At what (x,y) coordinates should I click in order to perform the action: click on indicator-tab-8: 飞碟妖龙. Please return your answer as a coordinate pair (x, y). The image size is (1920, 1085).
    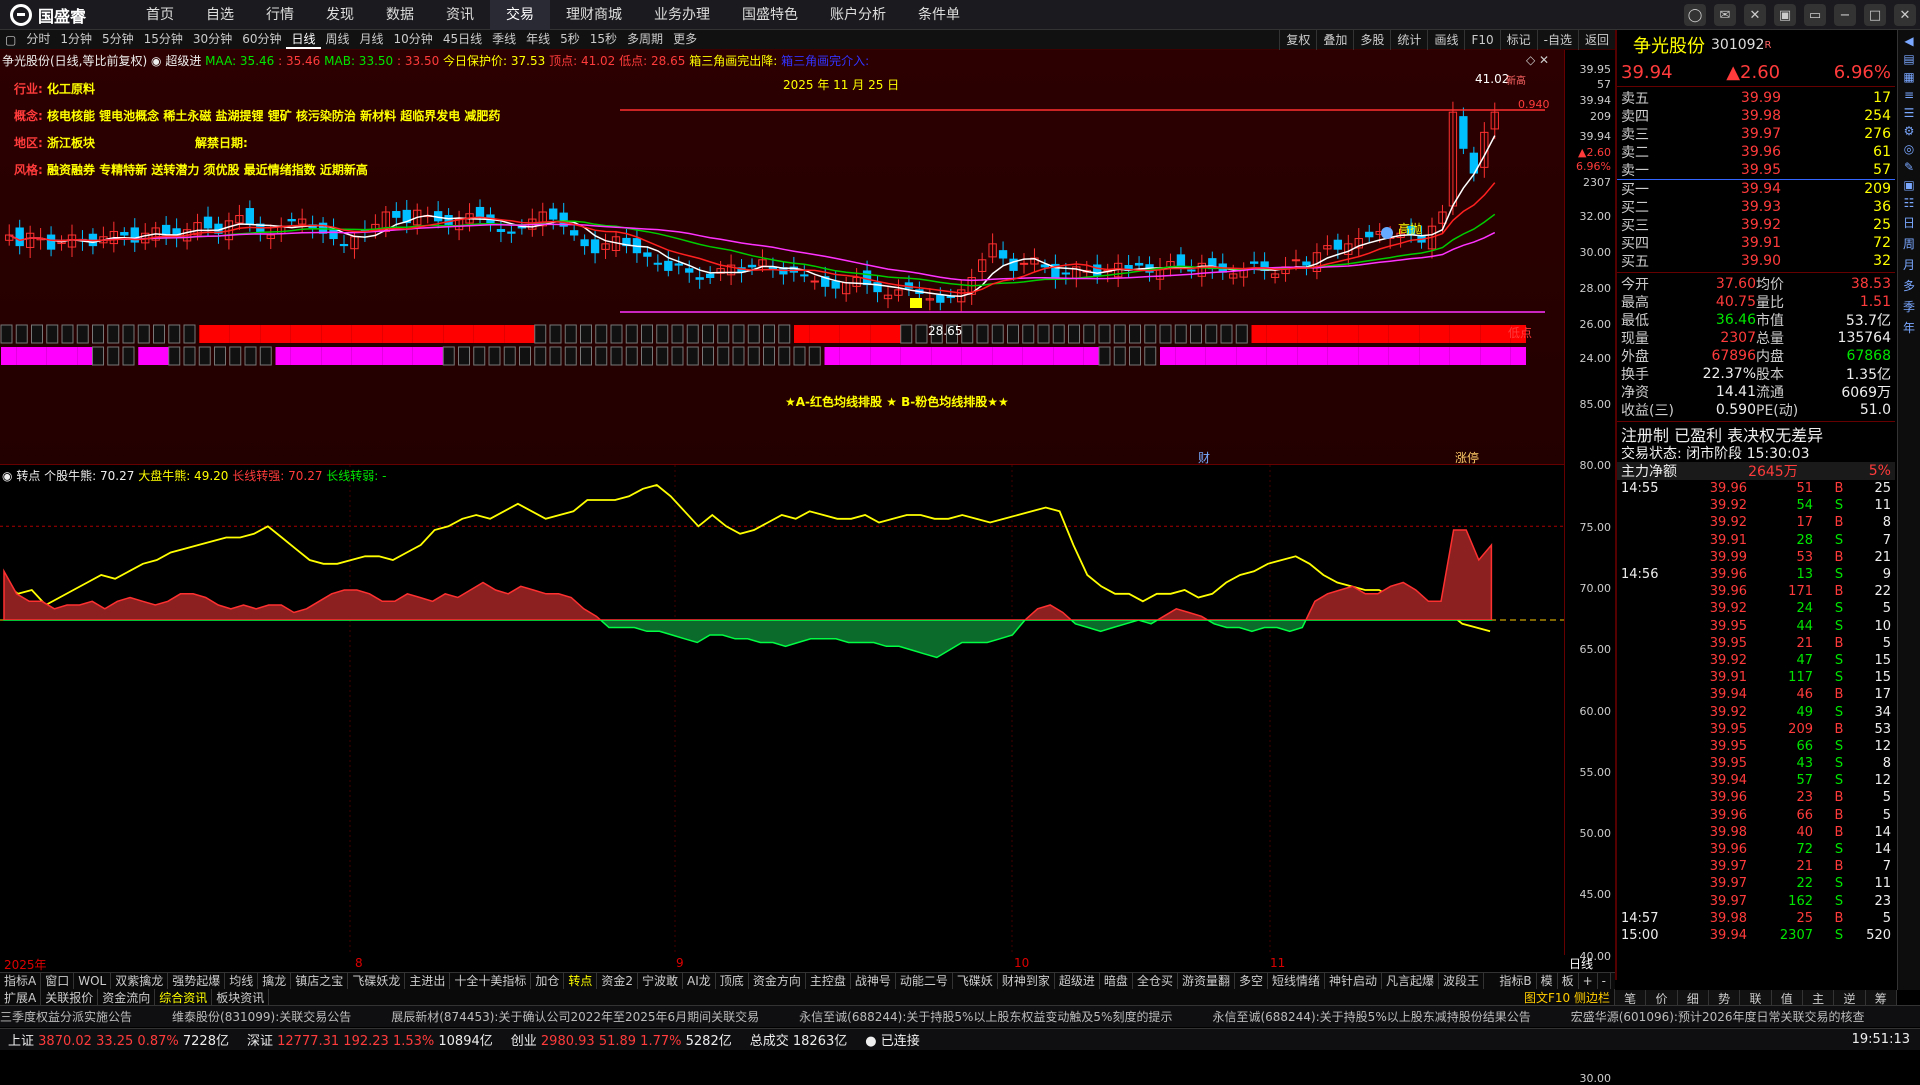
    Looking at the image, I should click on (377, 981).